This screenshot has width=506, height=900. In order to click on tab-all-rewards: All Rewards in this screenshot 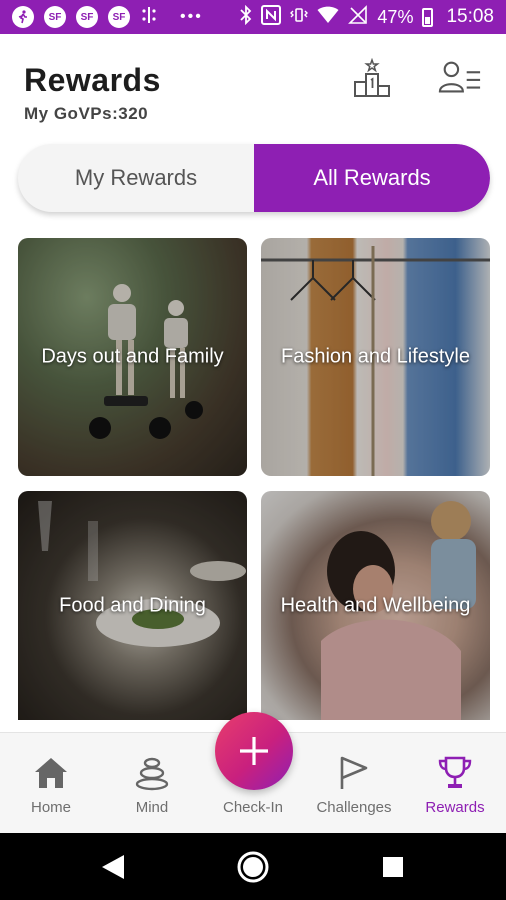, I will do `click(372, 178)`.